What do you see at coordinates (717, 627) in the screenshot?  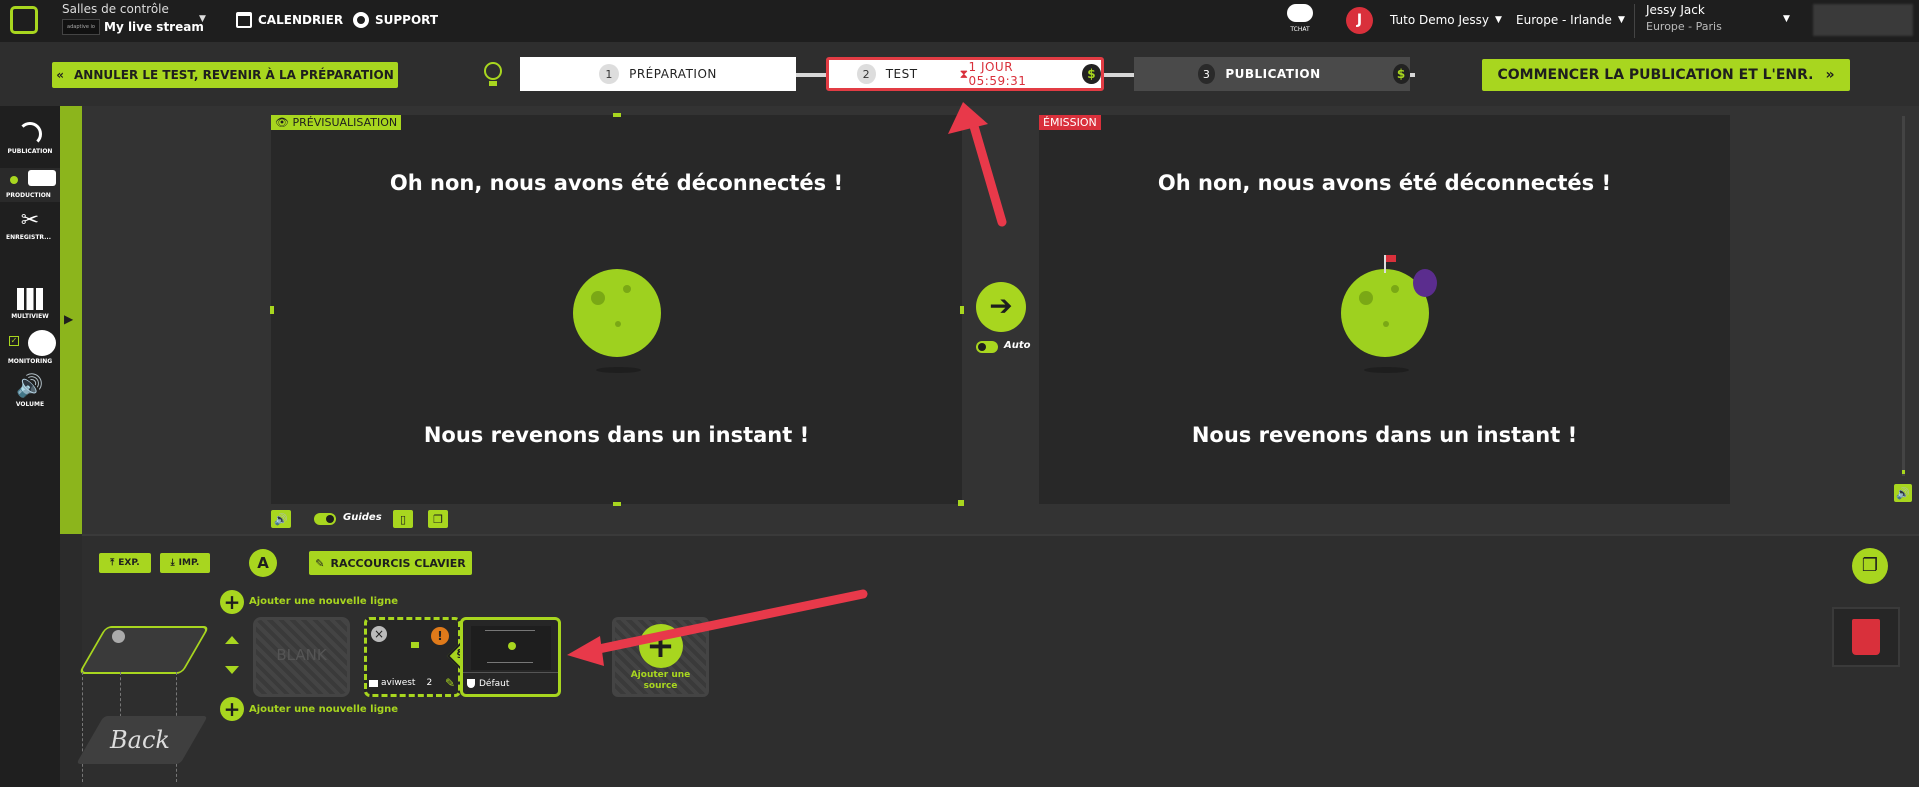 I see `arrow-to-source` at bounding box center [717, 627].